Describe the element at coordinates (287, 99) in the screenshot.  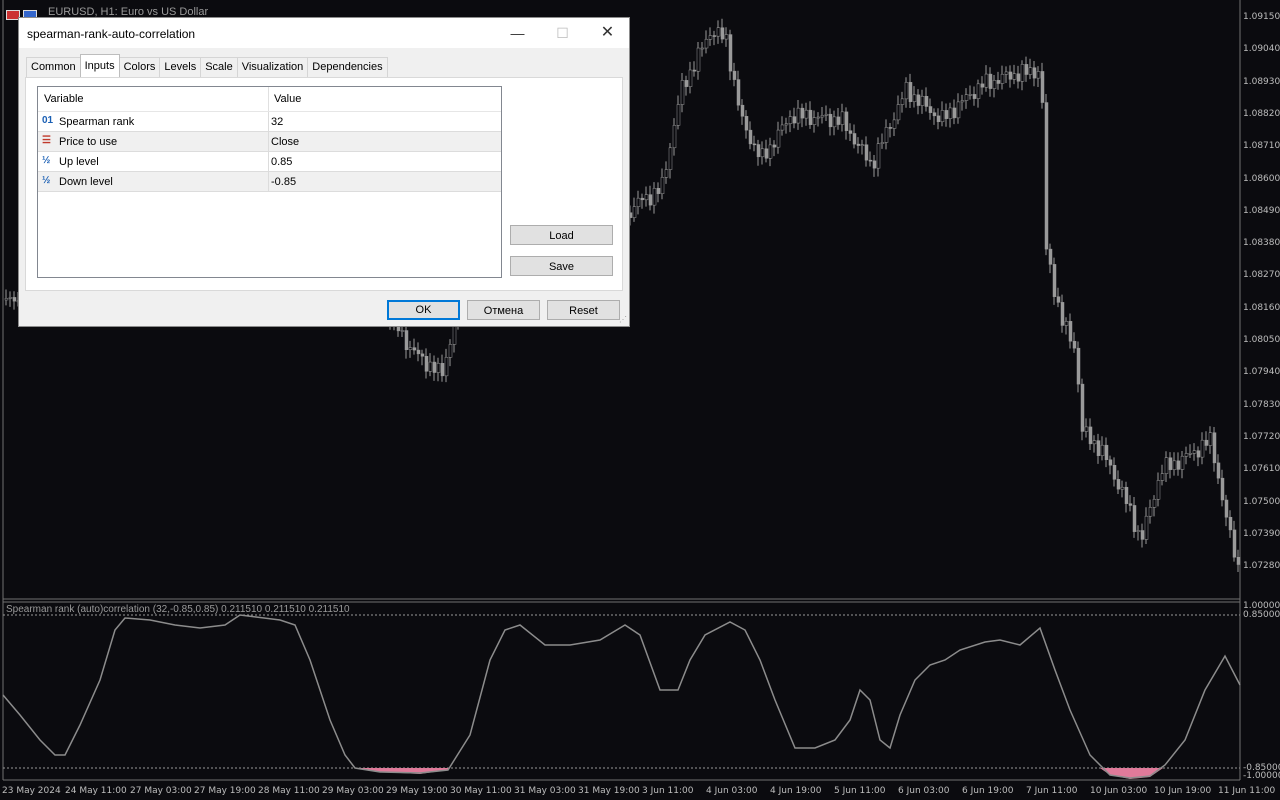
I see `value-column-header: Value` at that location.